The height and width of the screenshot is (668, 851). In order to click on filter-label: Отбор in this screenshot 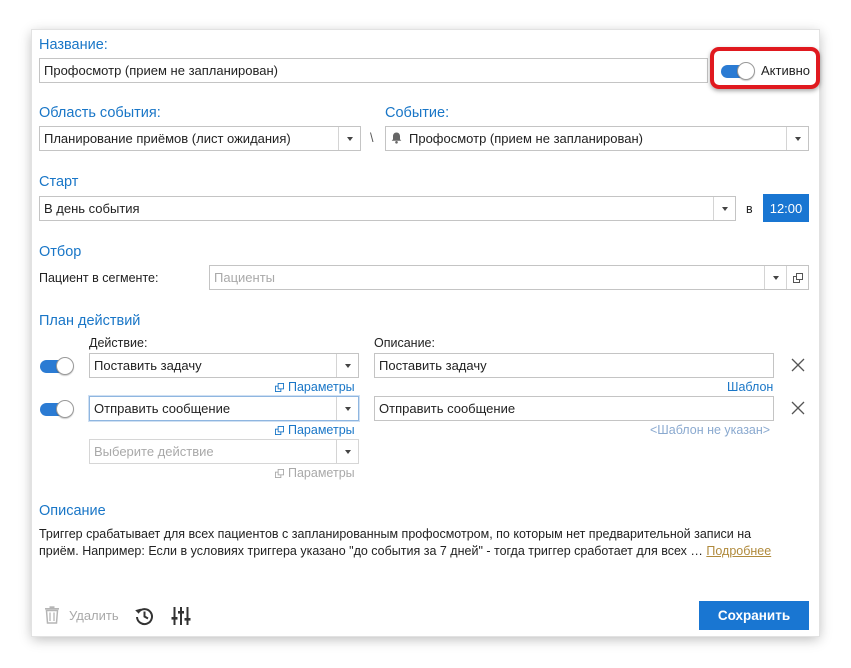, I will do `click(60, 252)`.